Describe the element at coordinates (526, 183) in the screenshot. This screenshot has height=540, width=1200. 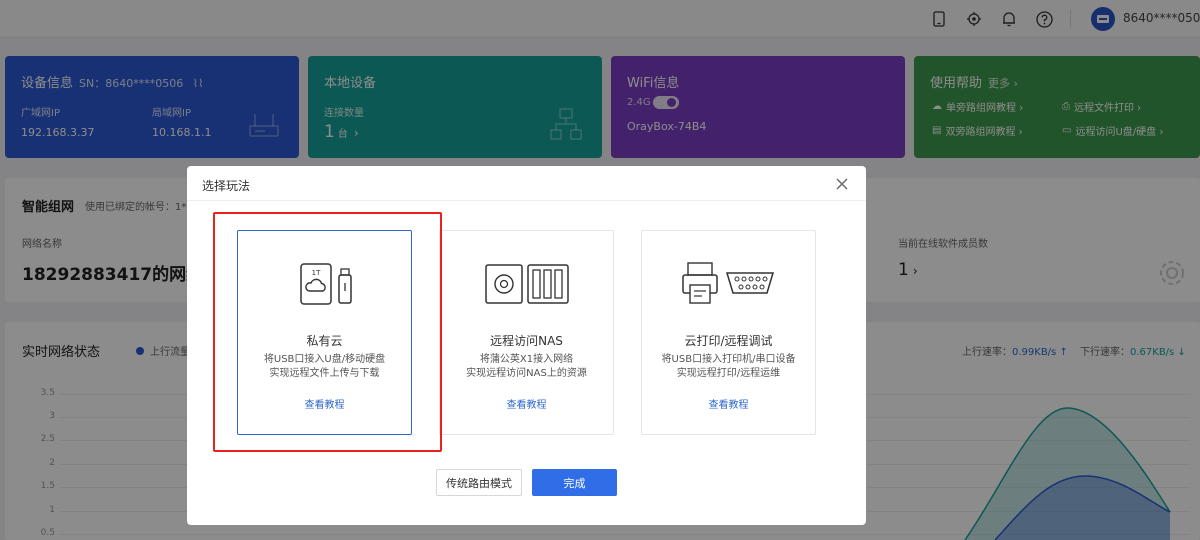
I see `dialog-header: 选择玩法` at that location.